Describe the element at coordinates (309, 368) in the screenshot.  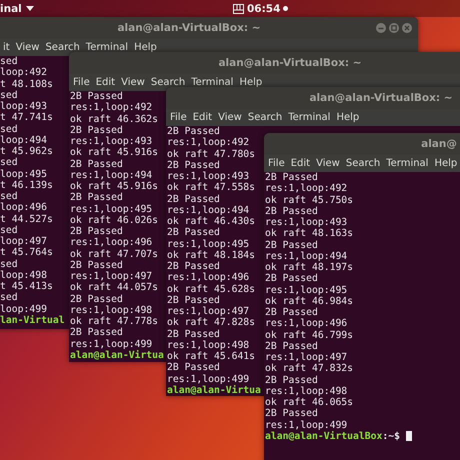
I see `output-line: ok raft 47.832s` at that location.